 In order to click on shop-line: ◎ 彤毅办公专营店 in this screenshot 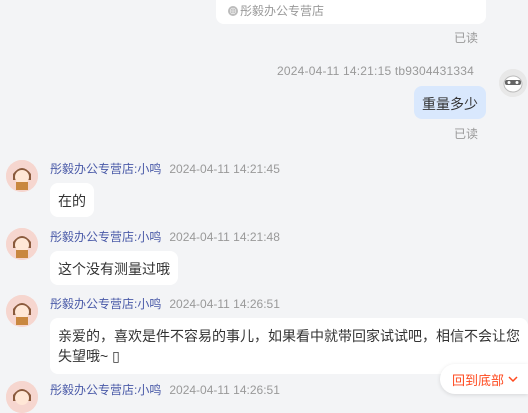, I will do `click(276, 10)`.